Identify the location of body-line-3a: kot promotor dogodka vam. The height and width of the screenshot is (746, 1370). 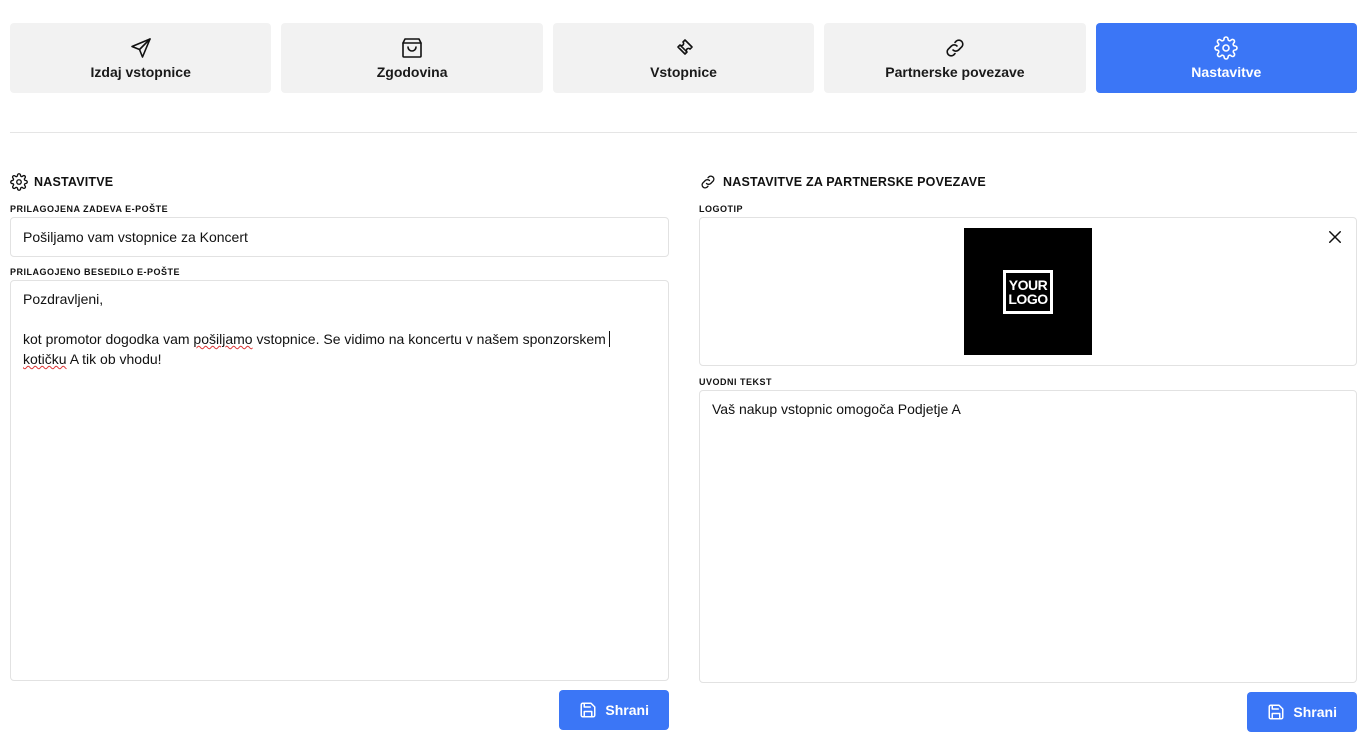
(108, 339).